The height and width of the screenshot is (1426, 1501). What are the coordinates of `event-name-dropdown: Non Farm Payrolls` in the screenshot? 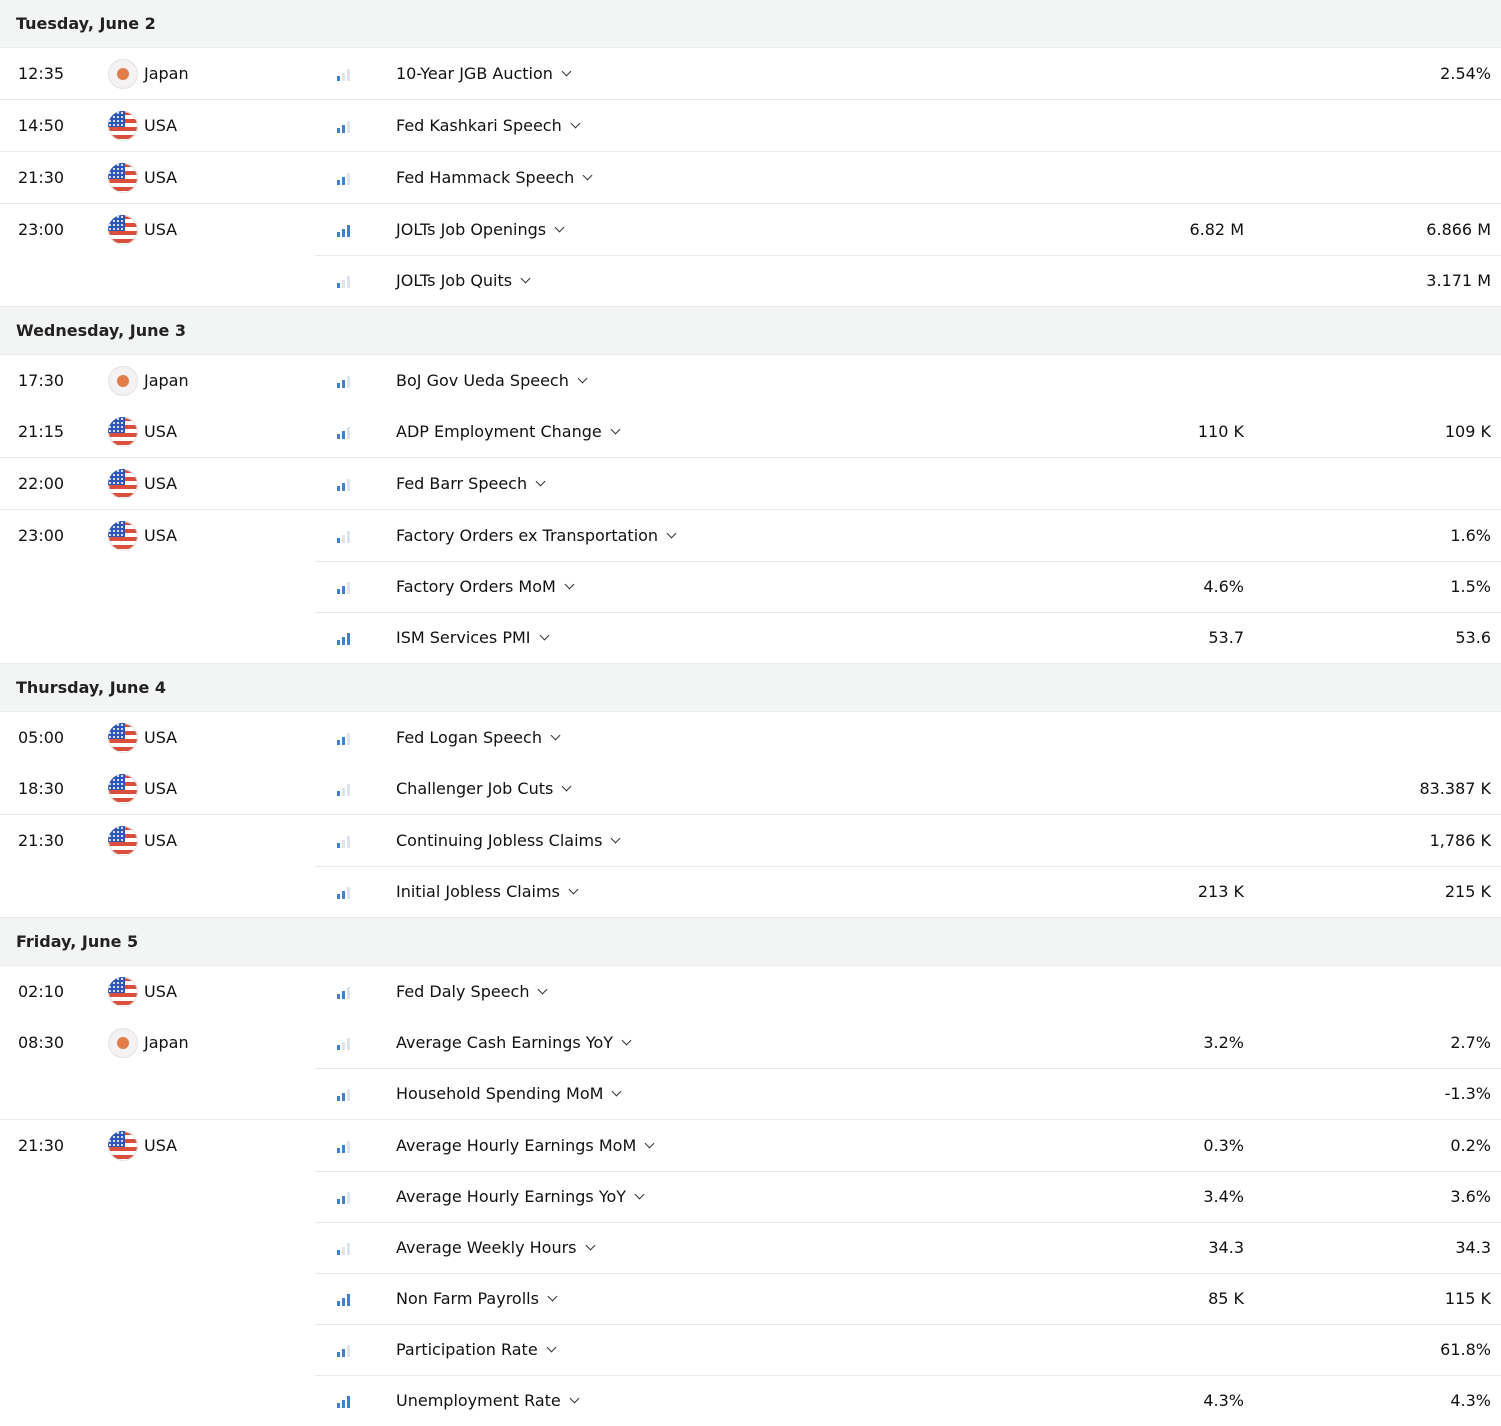 It's located at (477, 1298).